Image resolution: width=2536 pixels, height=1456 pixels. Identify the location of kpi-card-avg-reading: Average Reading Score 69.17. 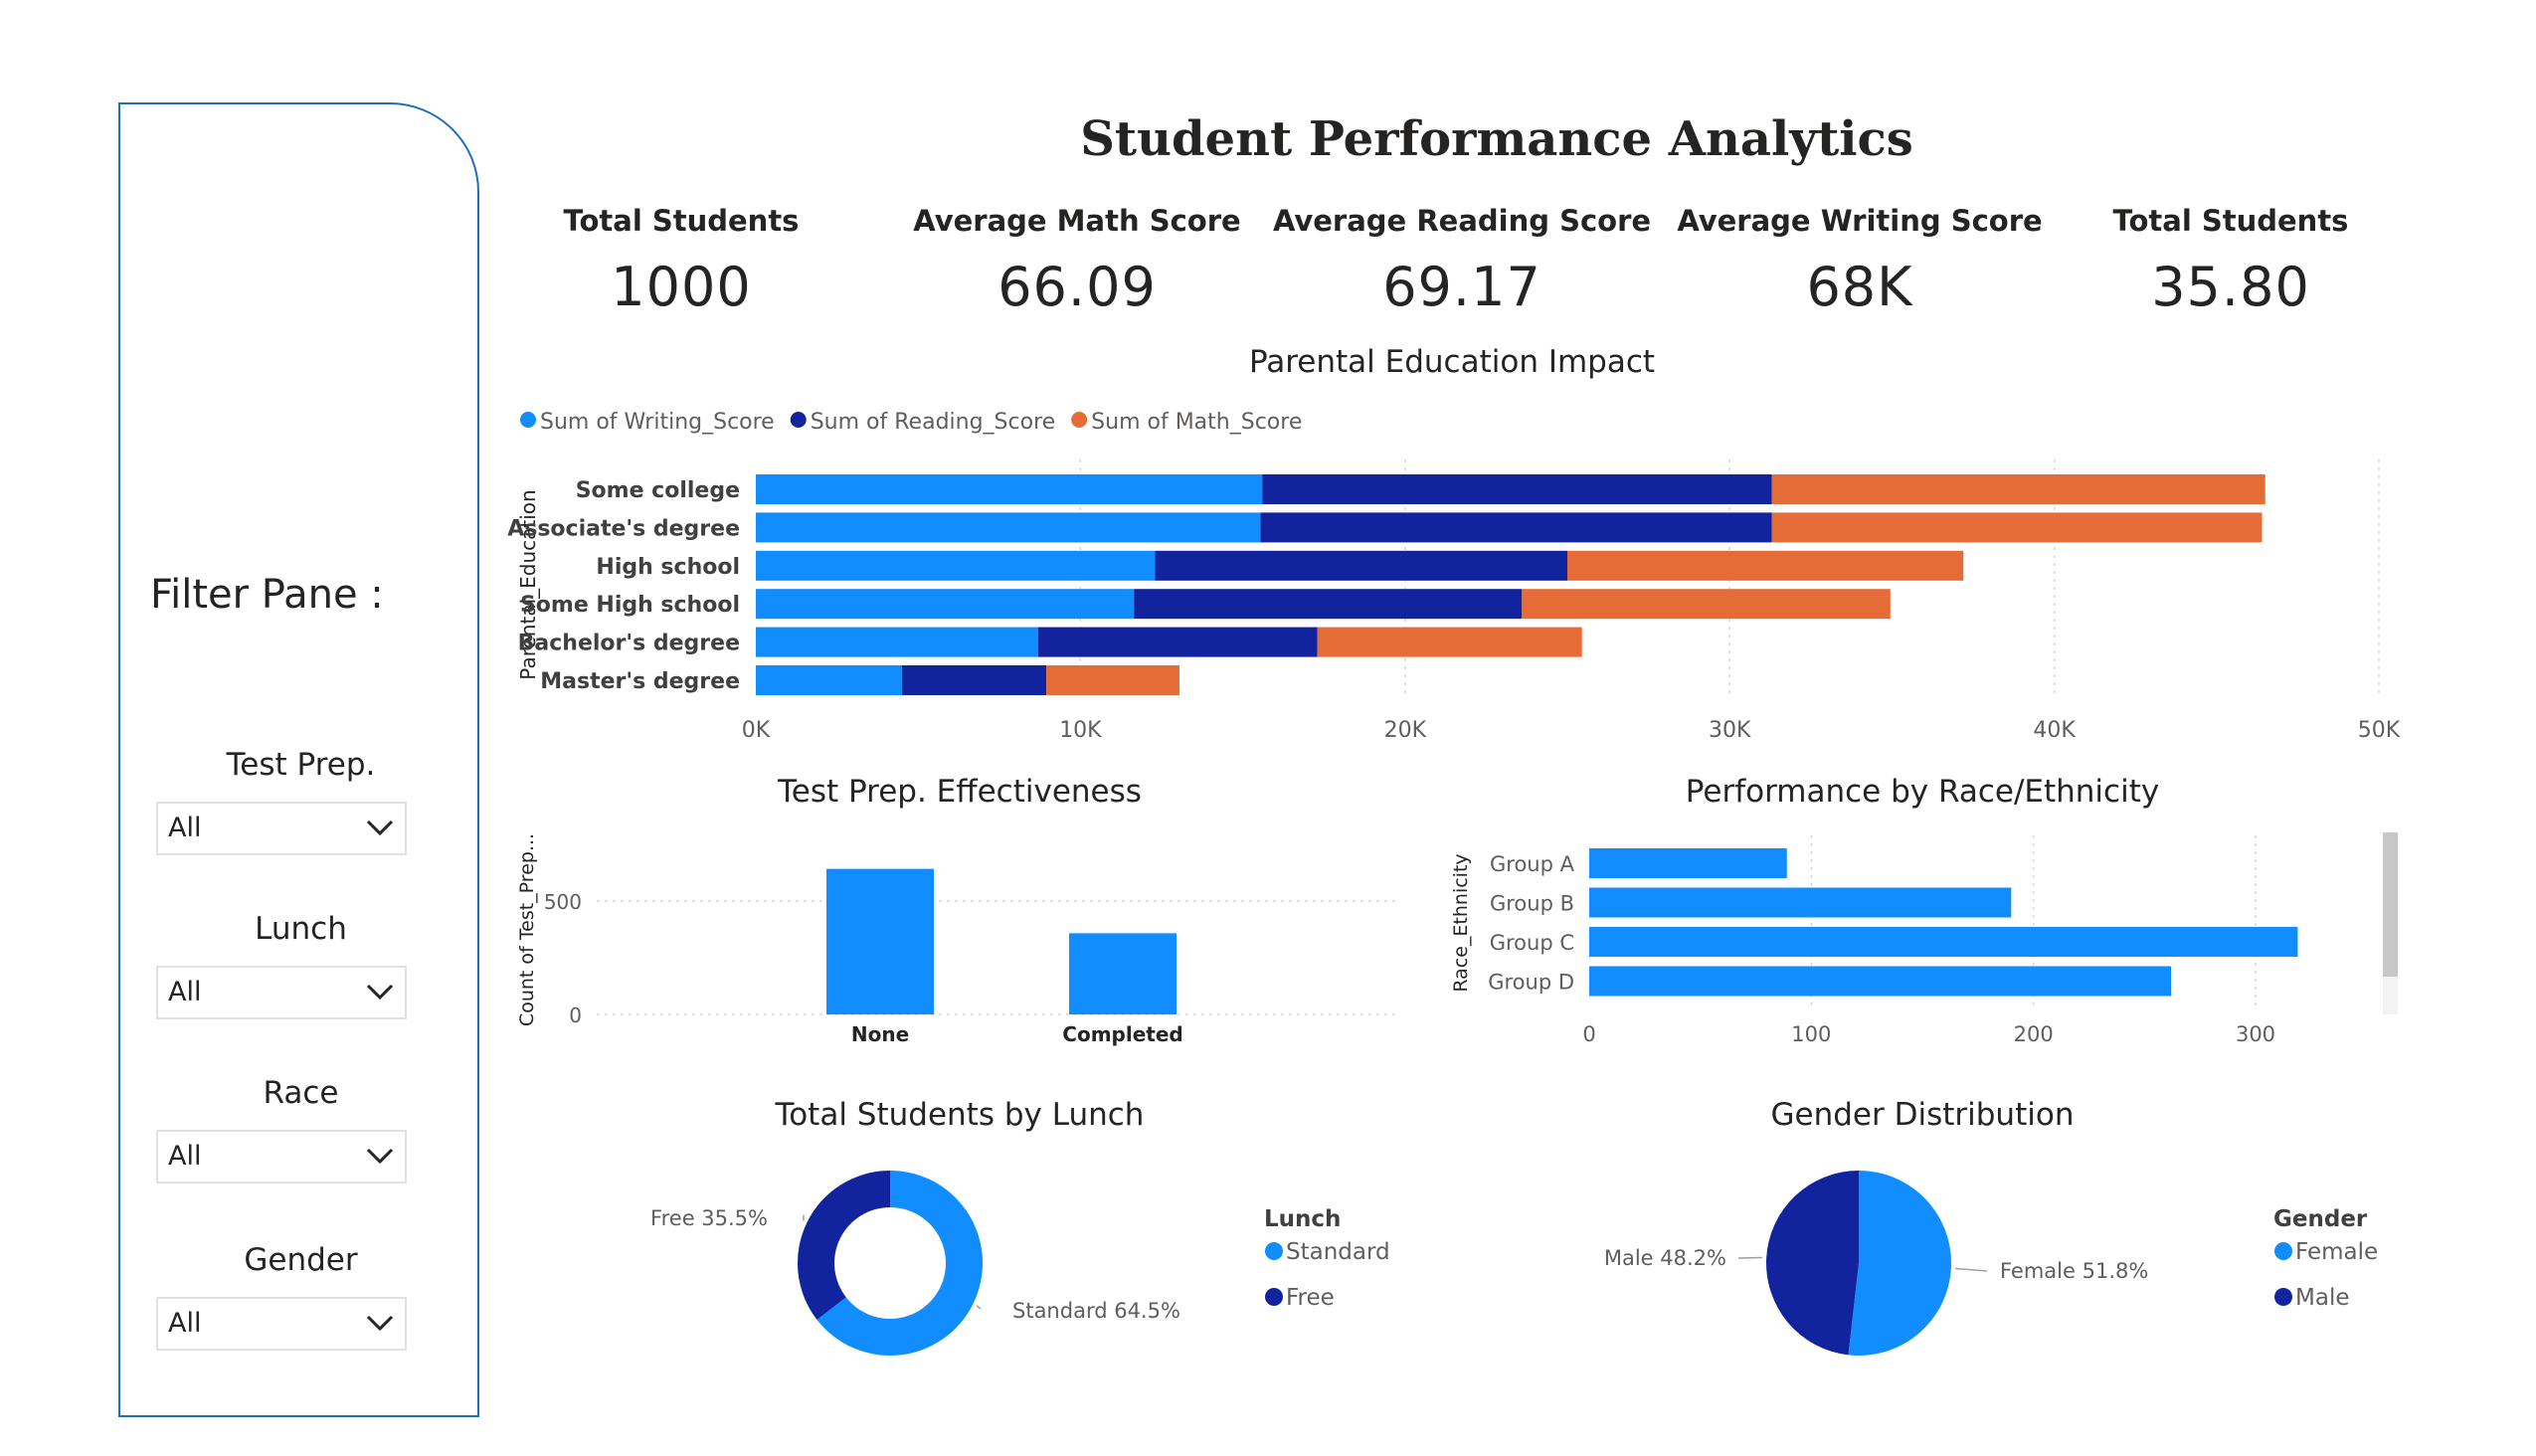
(1462, 261).